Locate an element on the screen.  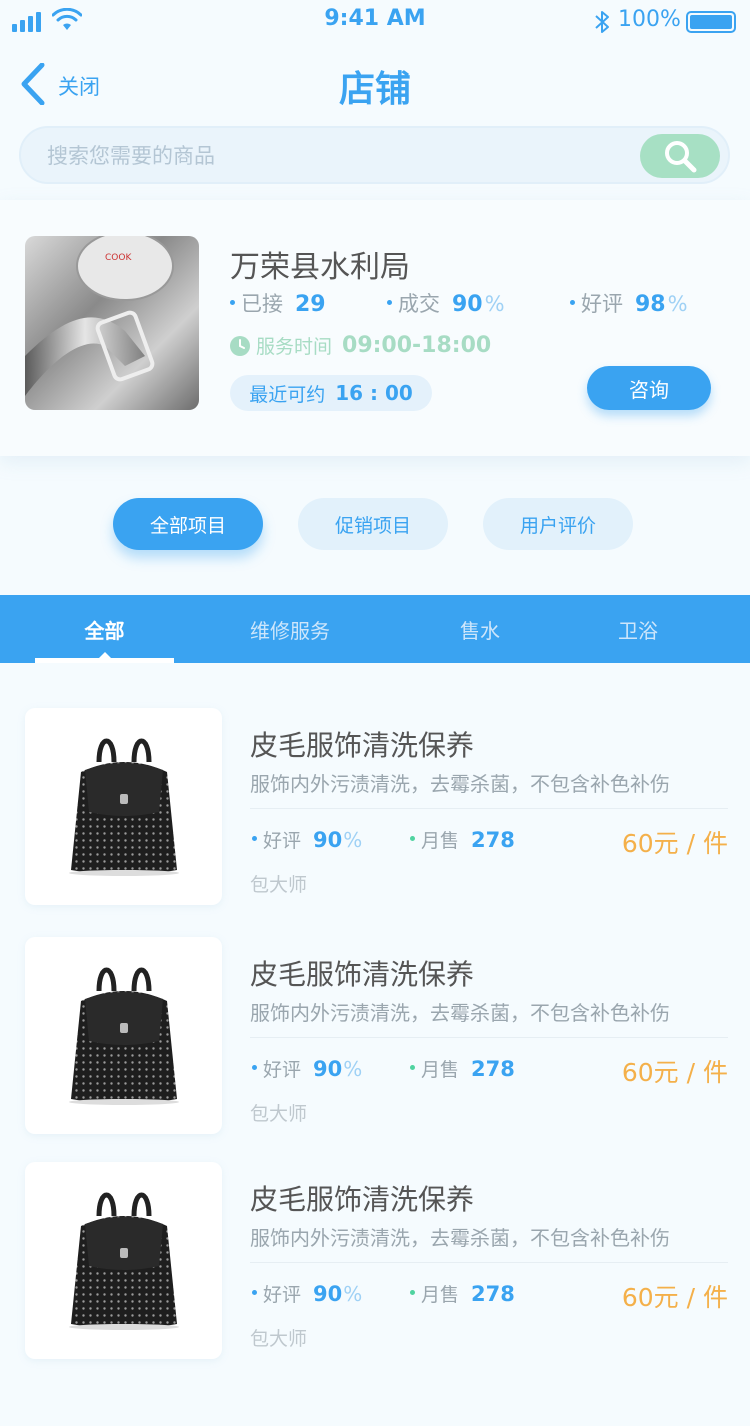
page-title: 店铺 is located at coordinates (374, 89).